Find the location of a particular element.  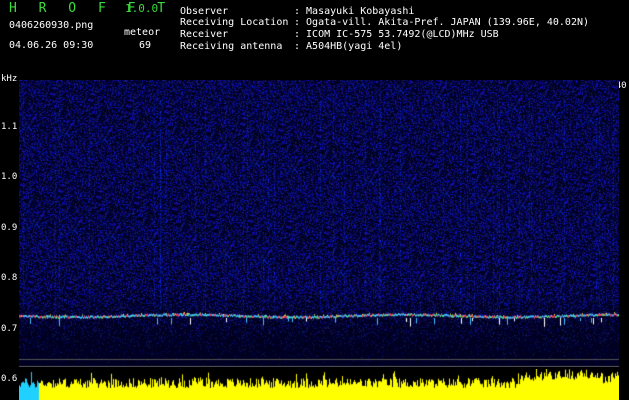

file-name: 0406260930.png is located at coordinates (51, 25).